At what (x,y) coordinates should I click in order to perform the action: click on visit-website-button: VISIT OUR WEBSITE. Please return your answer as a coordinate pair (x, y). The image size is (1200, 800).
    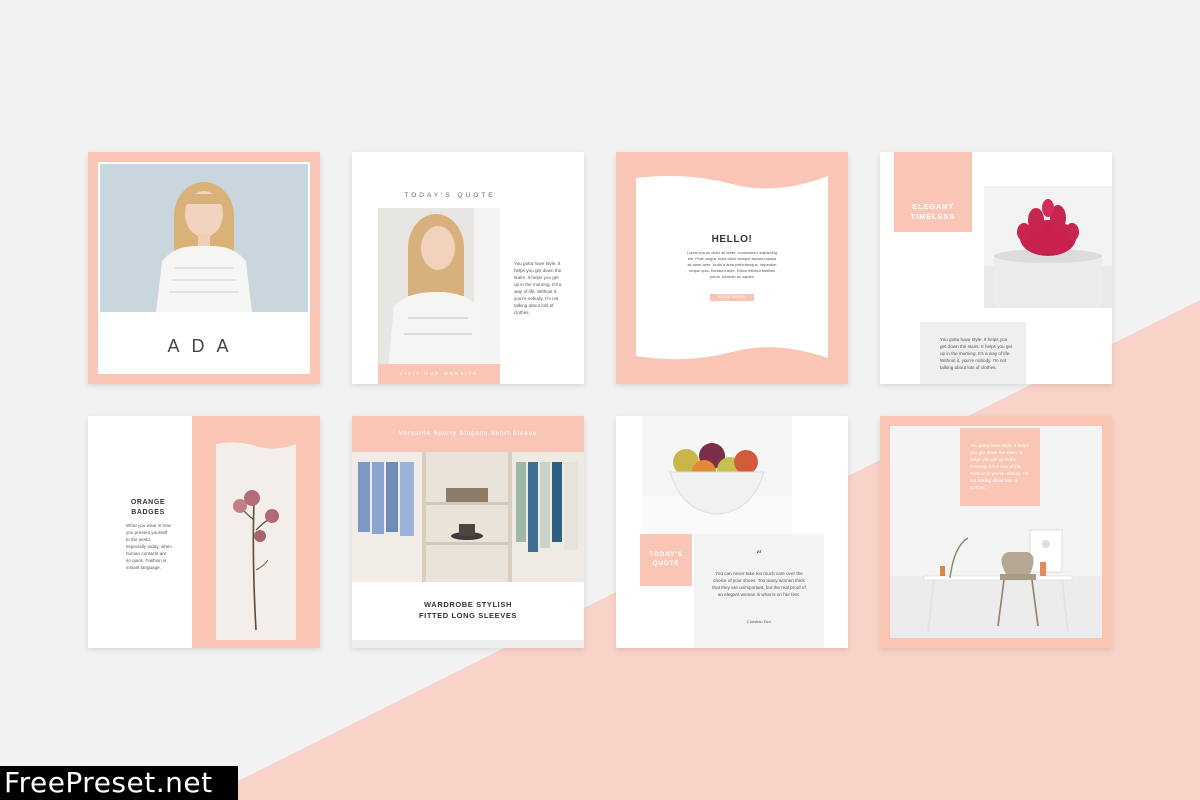
    Looking at the image, I should click on (439, 374).